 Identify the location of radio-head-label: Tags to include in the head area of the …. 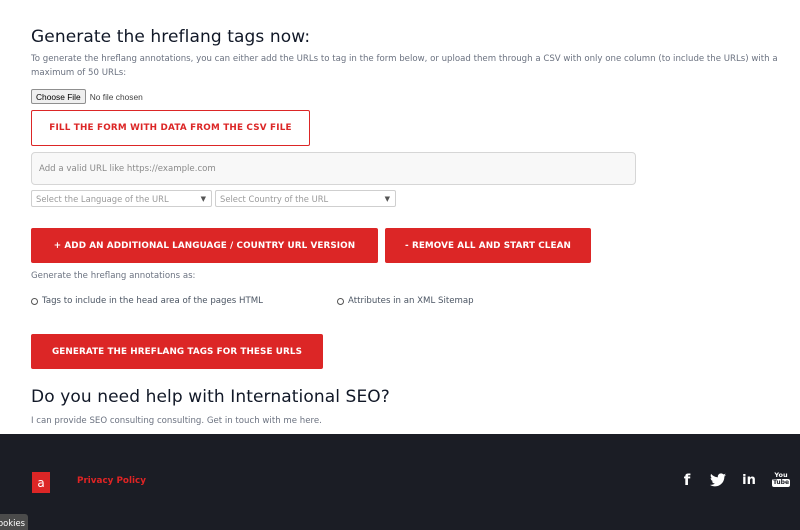
(152, 301).